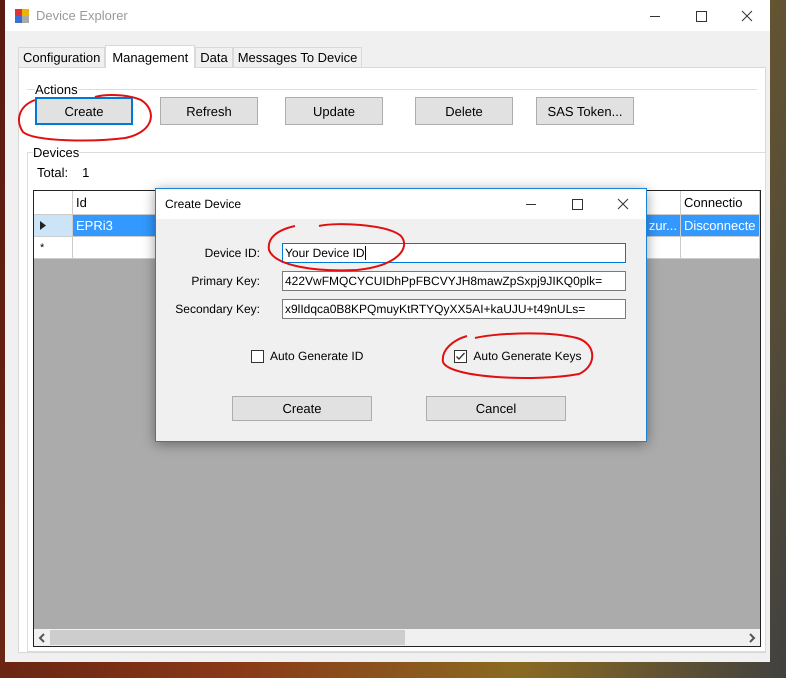 Image resolution: width=786 pixels, height=678 pixels. Describe the element at coordinates (232, 253) in the screenshot. I see `field-label: Device ID:` at that location.